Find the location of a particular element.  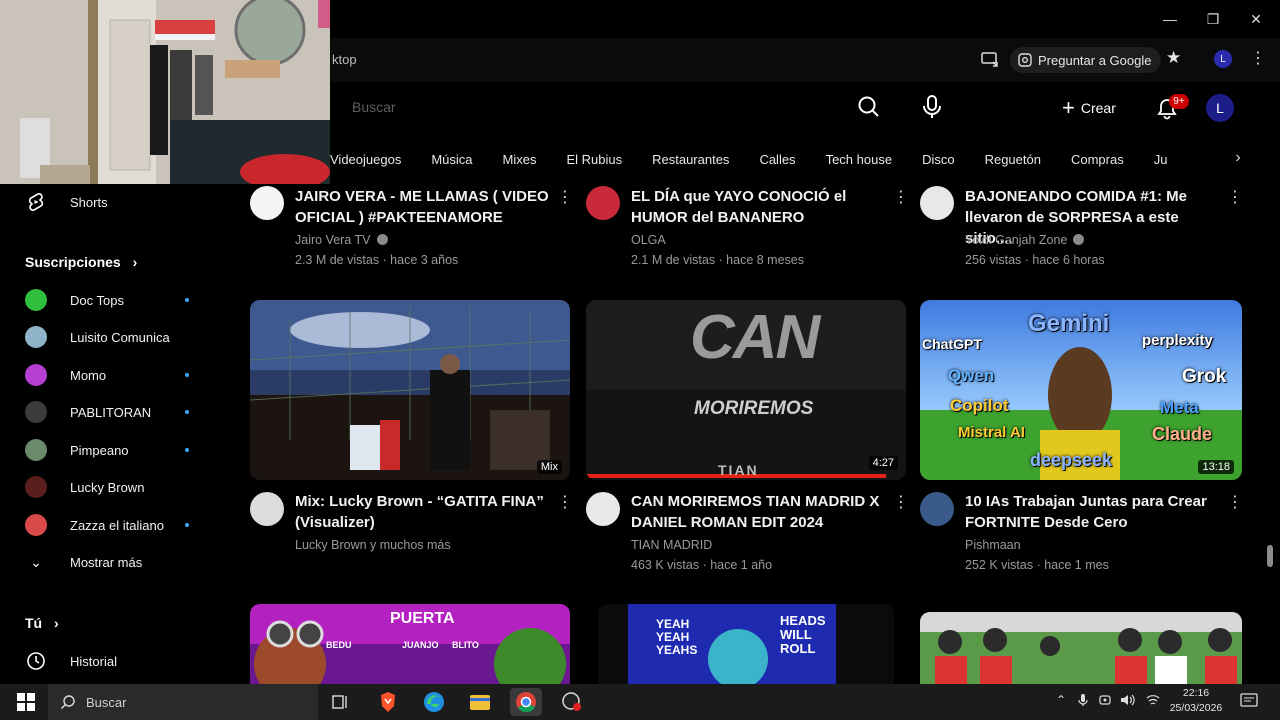

close-button: ✕ is located at coordinates (1256, 19).